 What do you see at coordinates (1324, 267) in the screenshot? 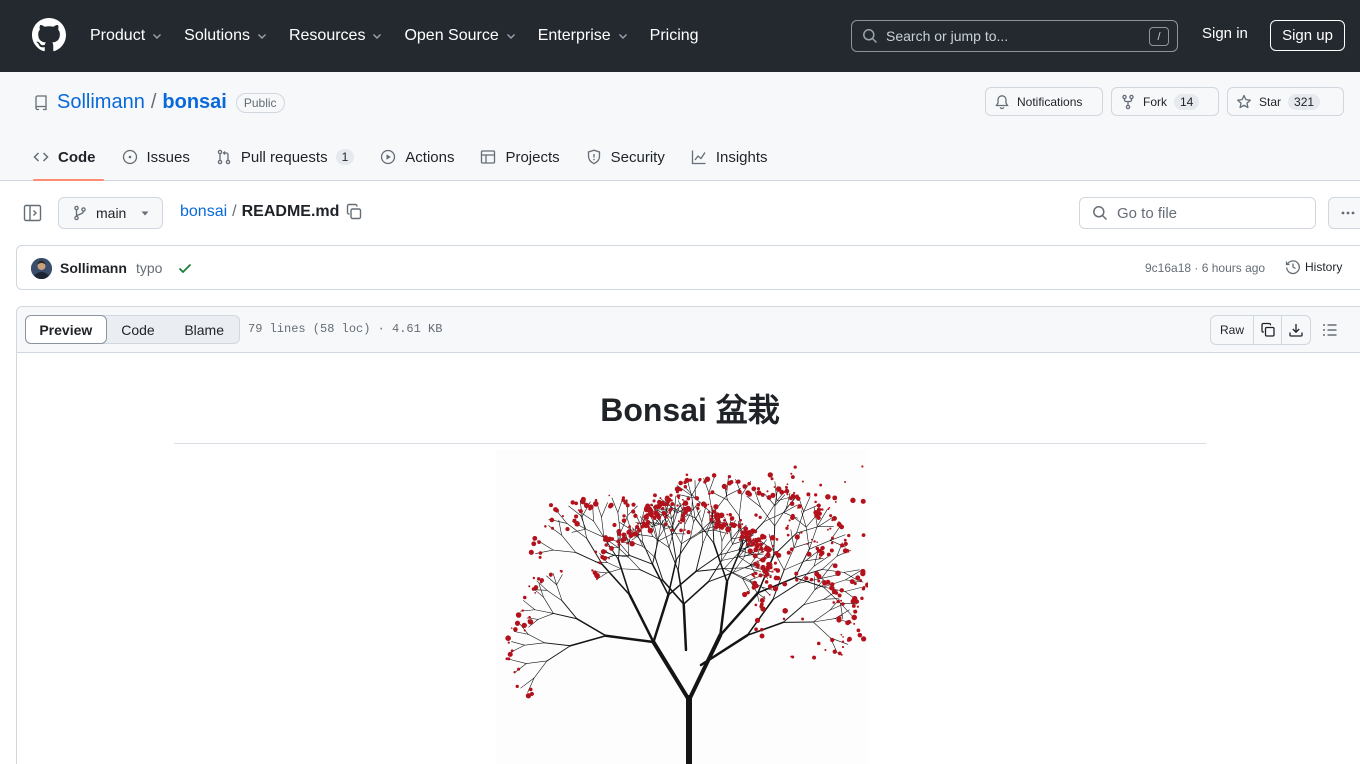
I see `history-label: History` at bounding box center [1324, 267].